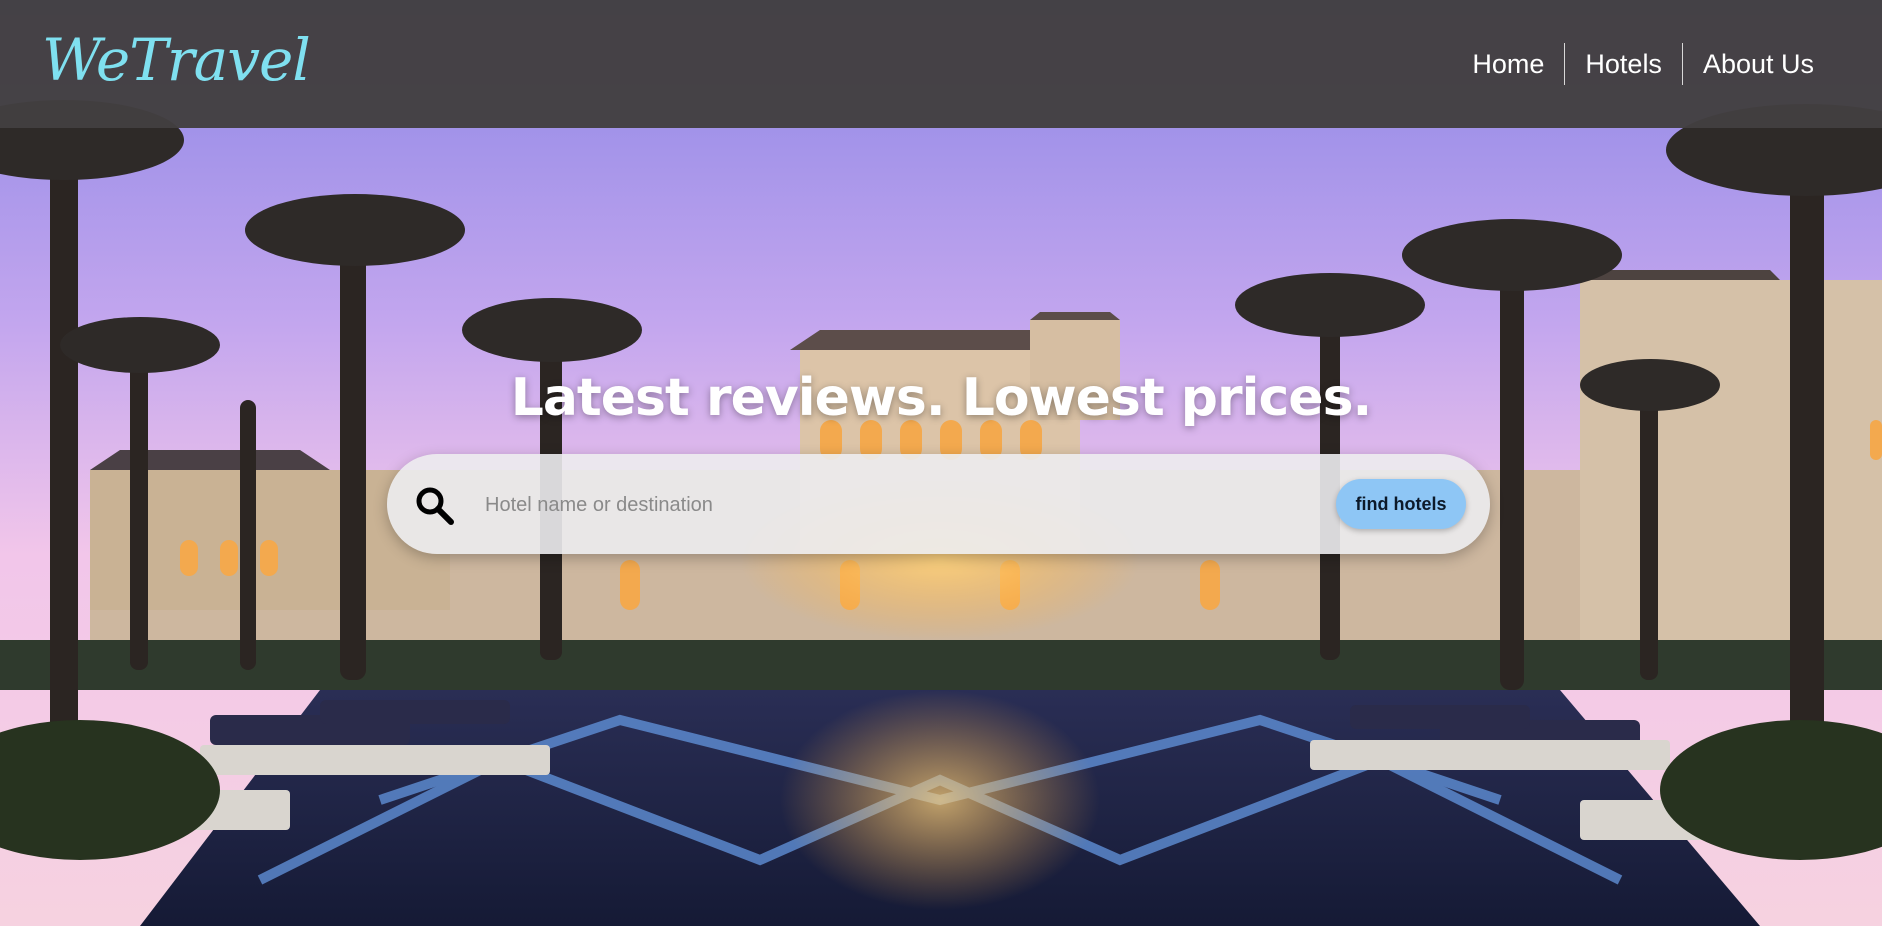 The image size is (1882, 926). Describe the element at coordinates (1623, 64) in the screenshot. I see `nav-item-hotels: Hotels` at that location.